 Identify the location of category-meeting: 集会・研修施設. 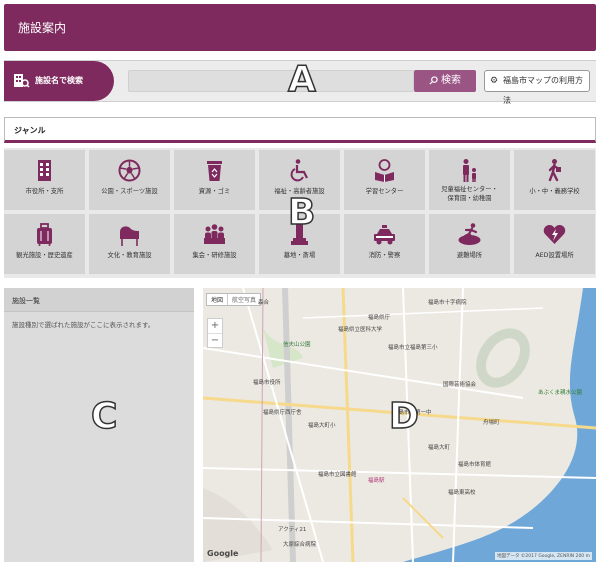
(214, 244).